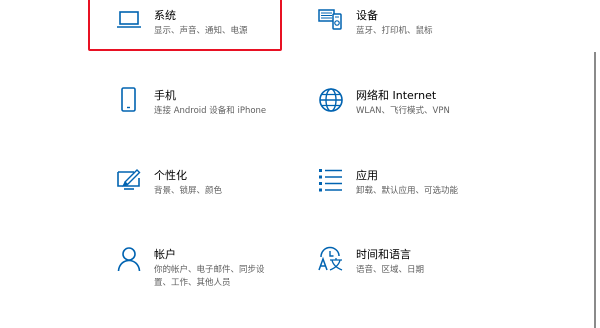 This screenshot has width=600, height=328. I want to click on tile-description-line: 卸载、默认应用、可选功能, so click(407, 191).